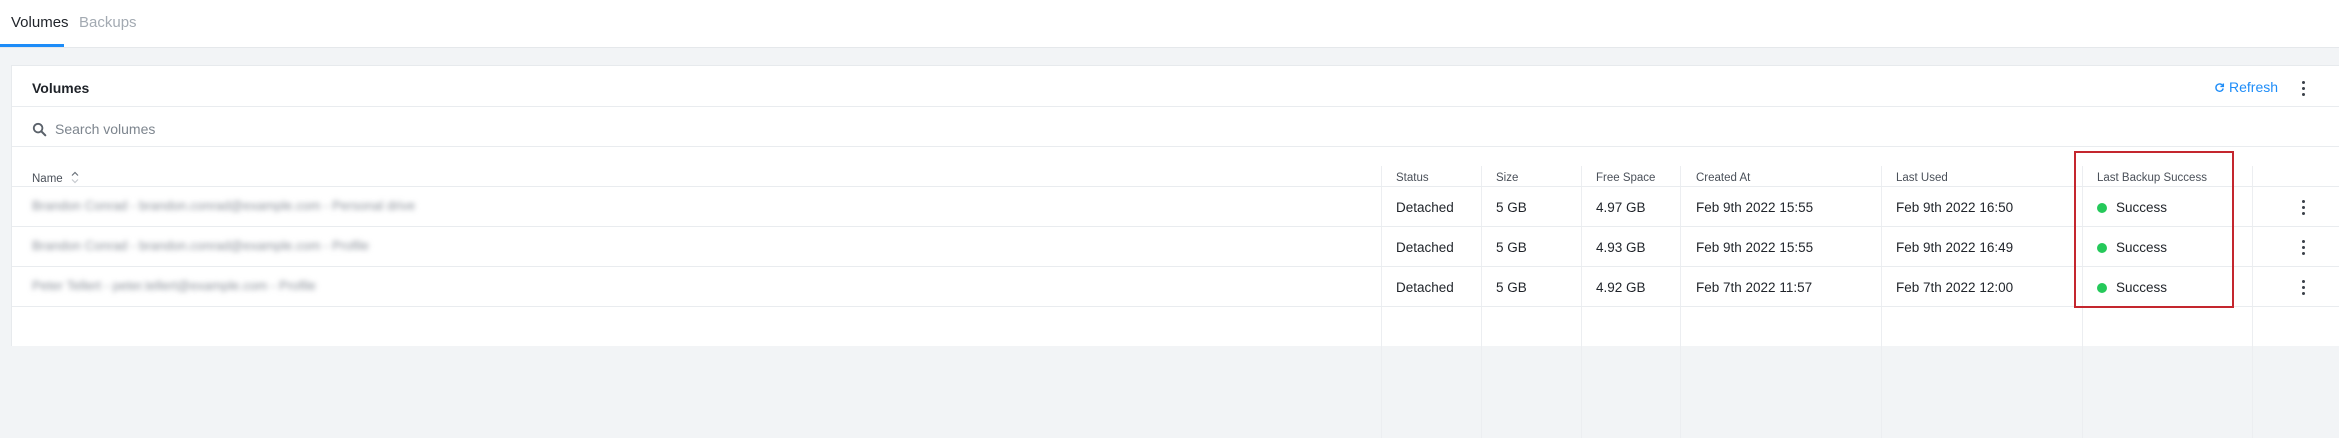 This screenshot has width=2339, height=438. I want to click on column-header-size: Size, so click(1507, 178).